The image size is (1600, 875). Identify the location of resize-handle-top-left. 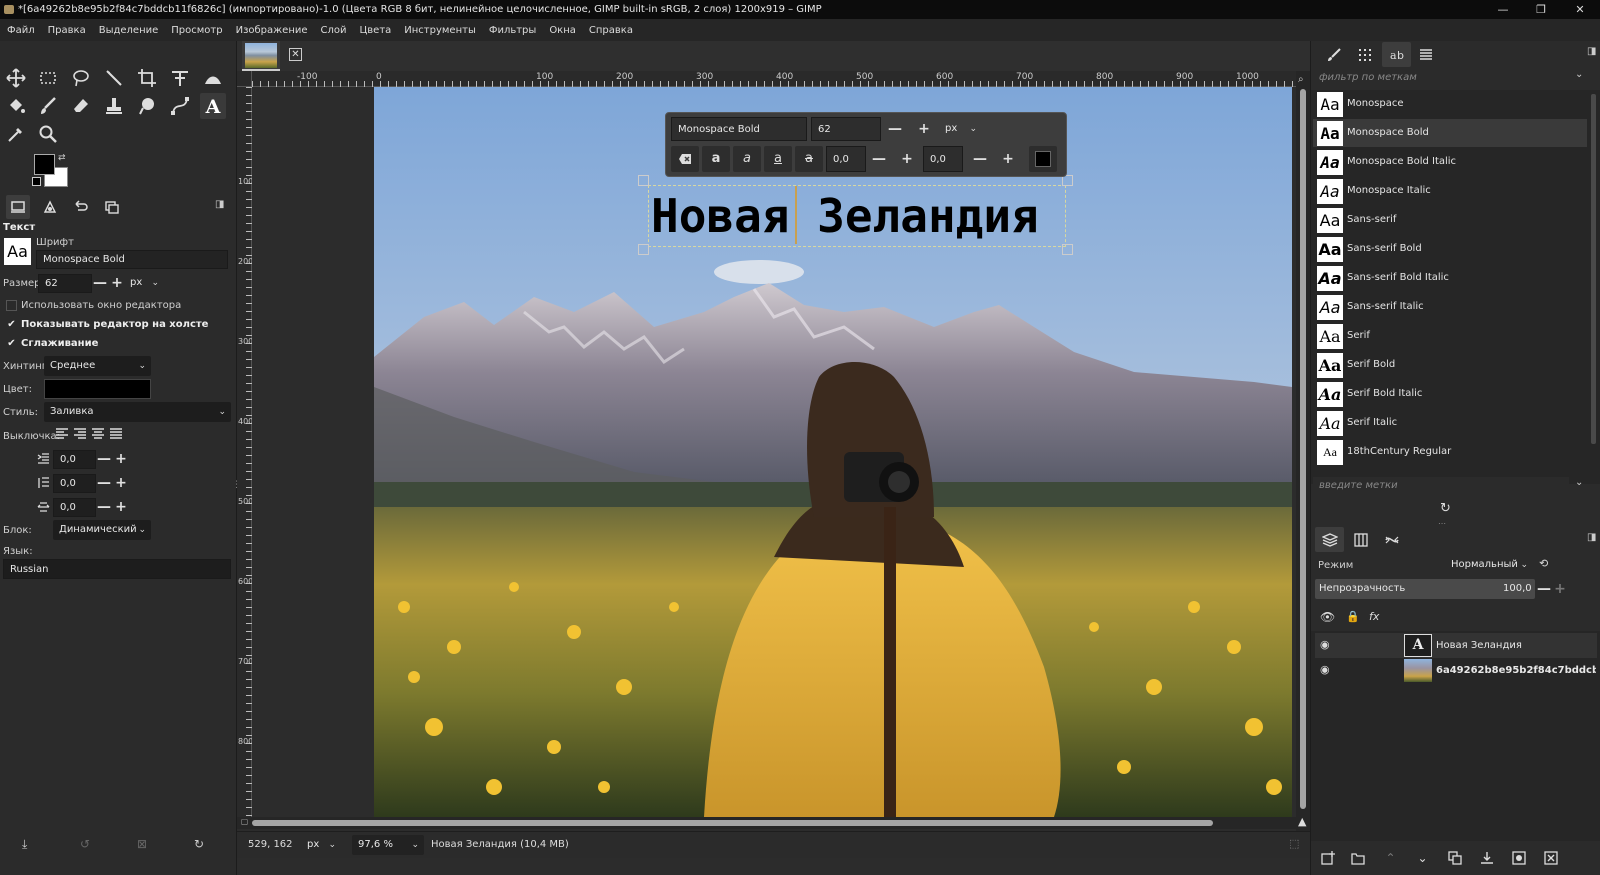
(643, 180).